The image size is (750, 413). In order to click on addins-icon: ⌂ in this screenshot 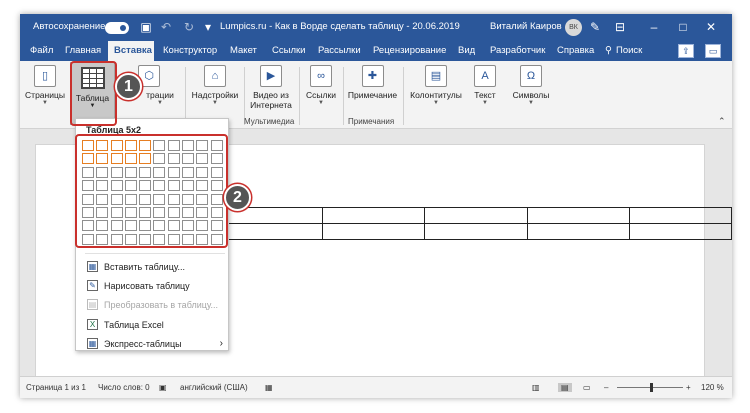, I will do `click(215, 76)`.